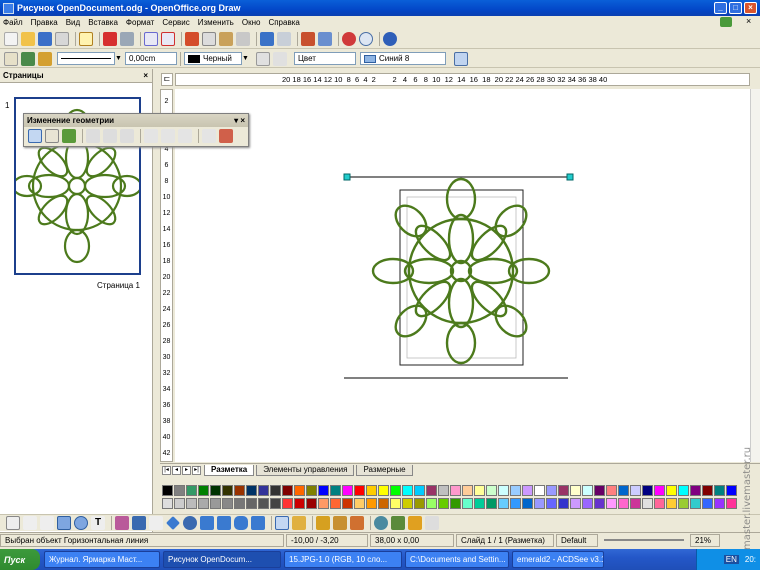 This screenshot has height=570, width=760. What do you see at coordinates (398, 523) in the screenshot?
I see `alignment-icon` at bounding box center [398, 523].